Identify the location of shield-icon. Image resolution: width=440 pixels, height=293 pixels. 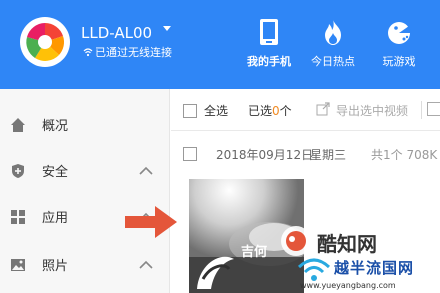
(18, 171).